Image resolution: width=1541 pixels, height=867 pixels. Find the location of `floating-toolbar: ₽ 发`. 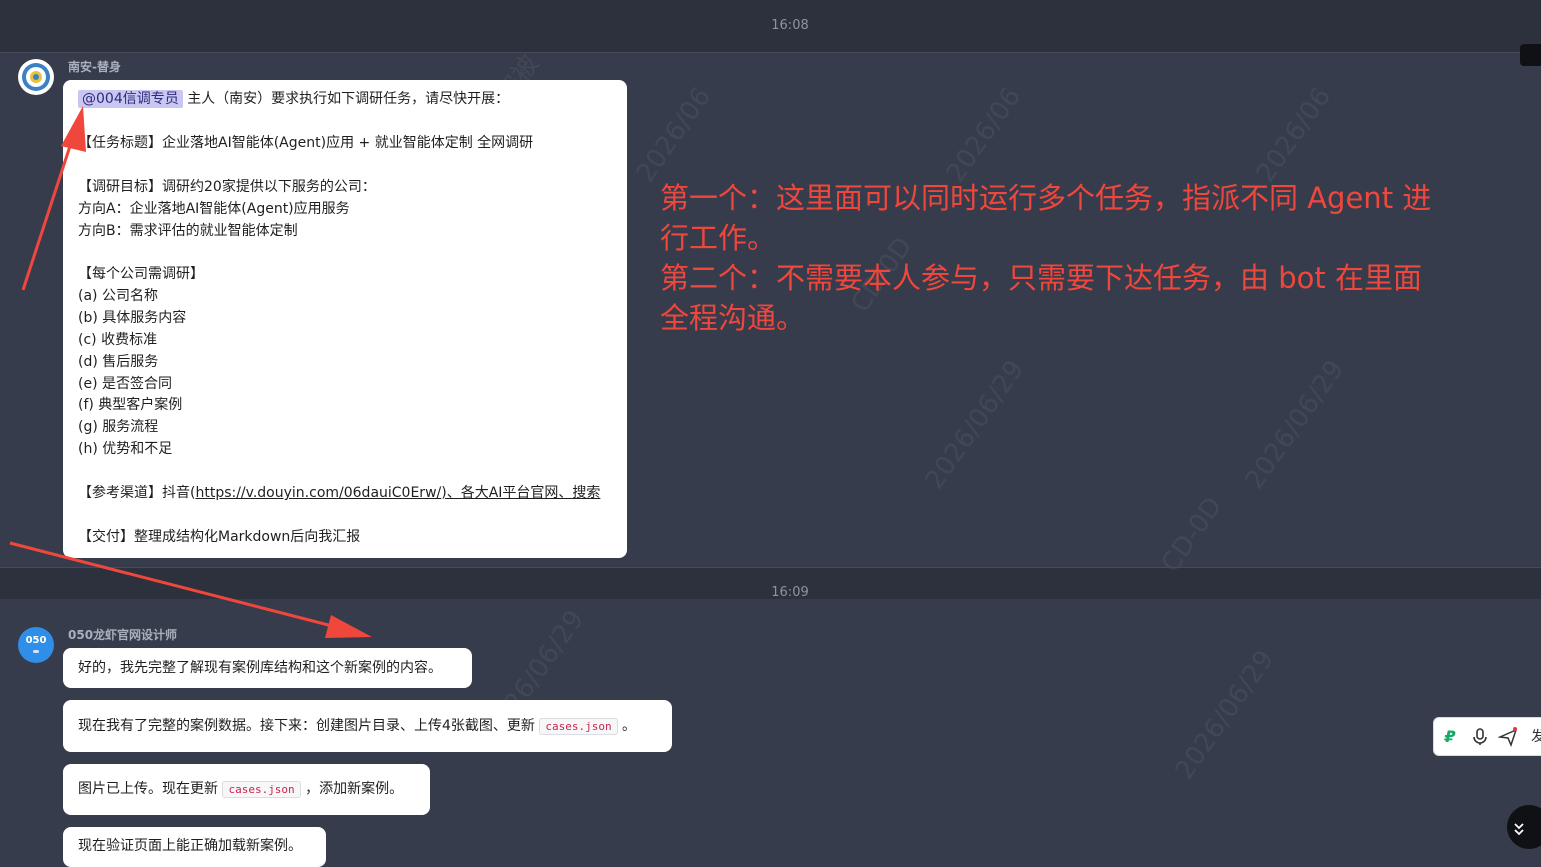

floating-toolbar: ₽ 发 is located at coordinates (1487, 736).